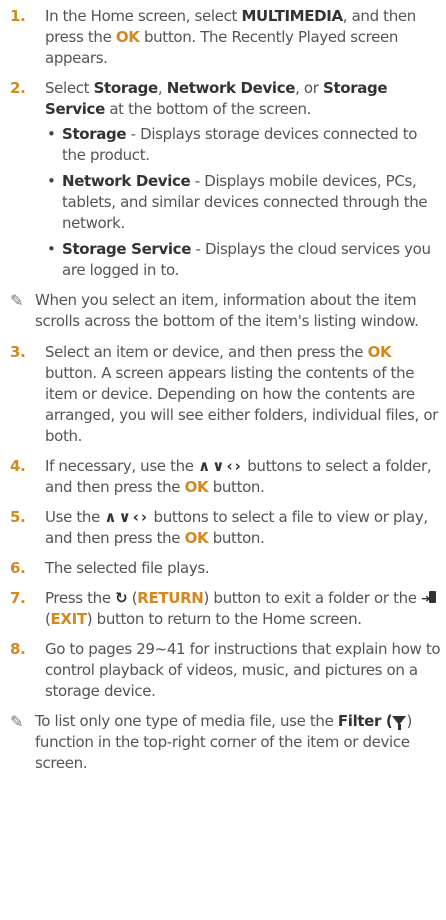  Describe the element at coordinates (224, 619) in the screenshot. I see `step-text: ) button to return to the Home screen.` at that location.